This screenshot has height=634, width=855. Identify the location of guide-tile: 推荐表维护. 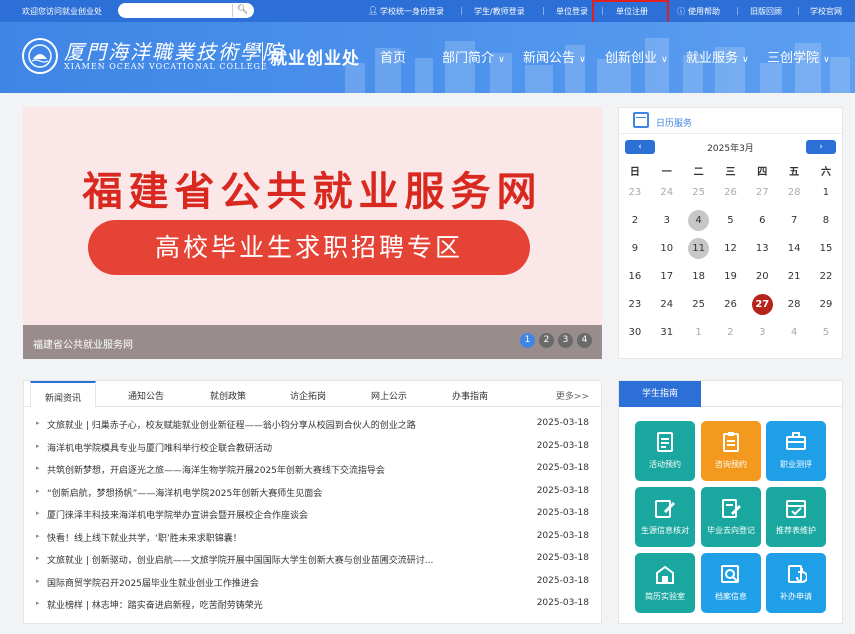
(796, 517).